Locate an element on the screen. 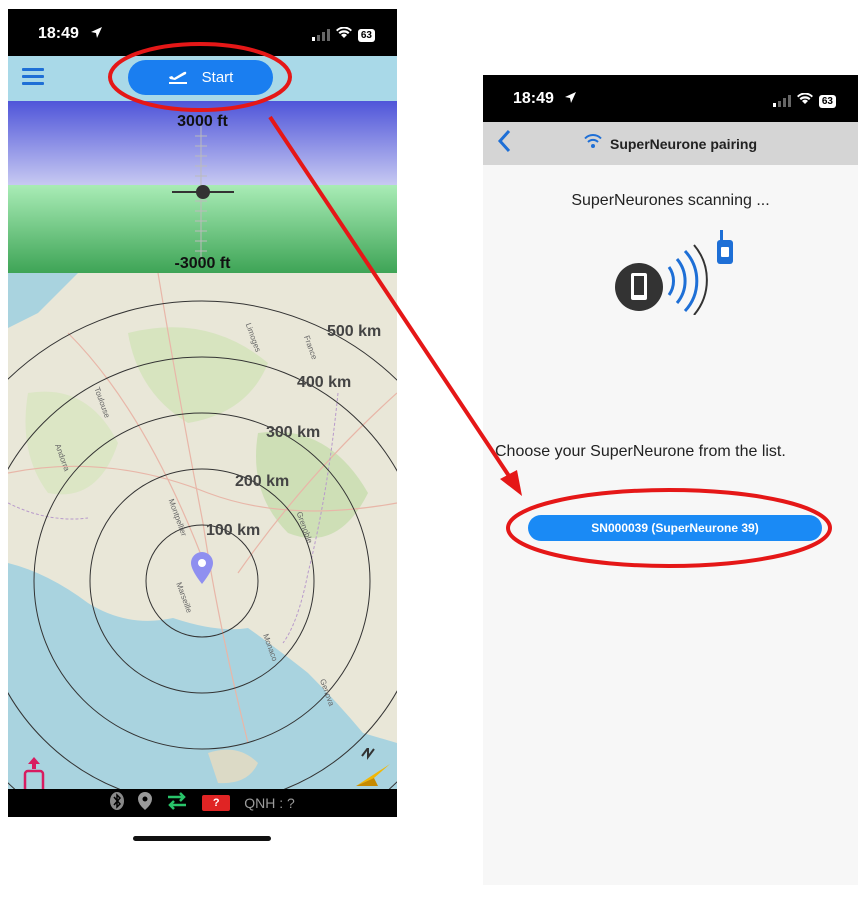  location-pin-icon is located at coordinates (145, 803).